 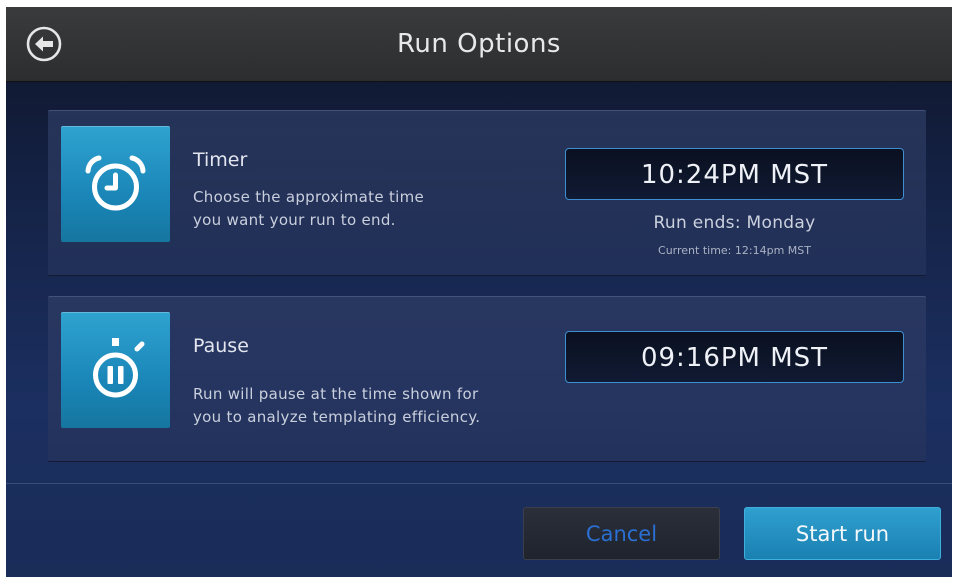 I want to click on timer-icon-tile, so click(x=115, y=184).